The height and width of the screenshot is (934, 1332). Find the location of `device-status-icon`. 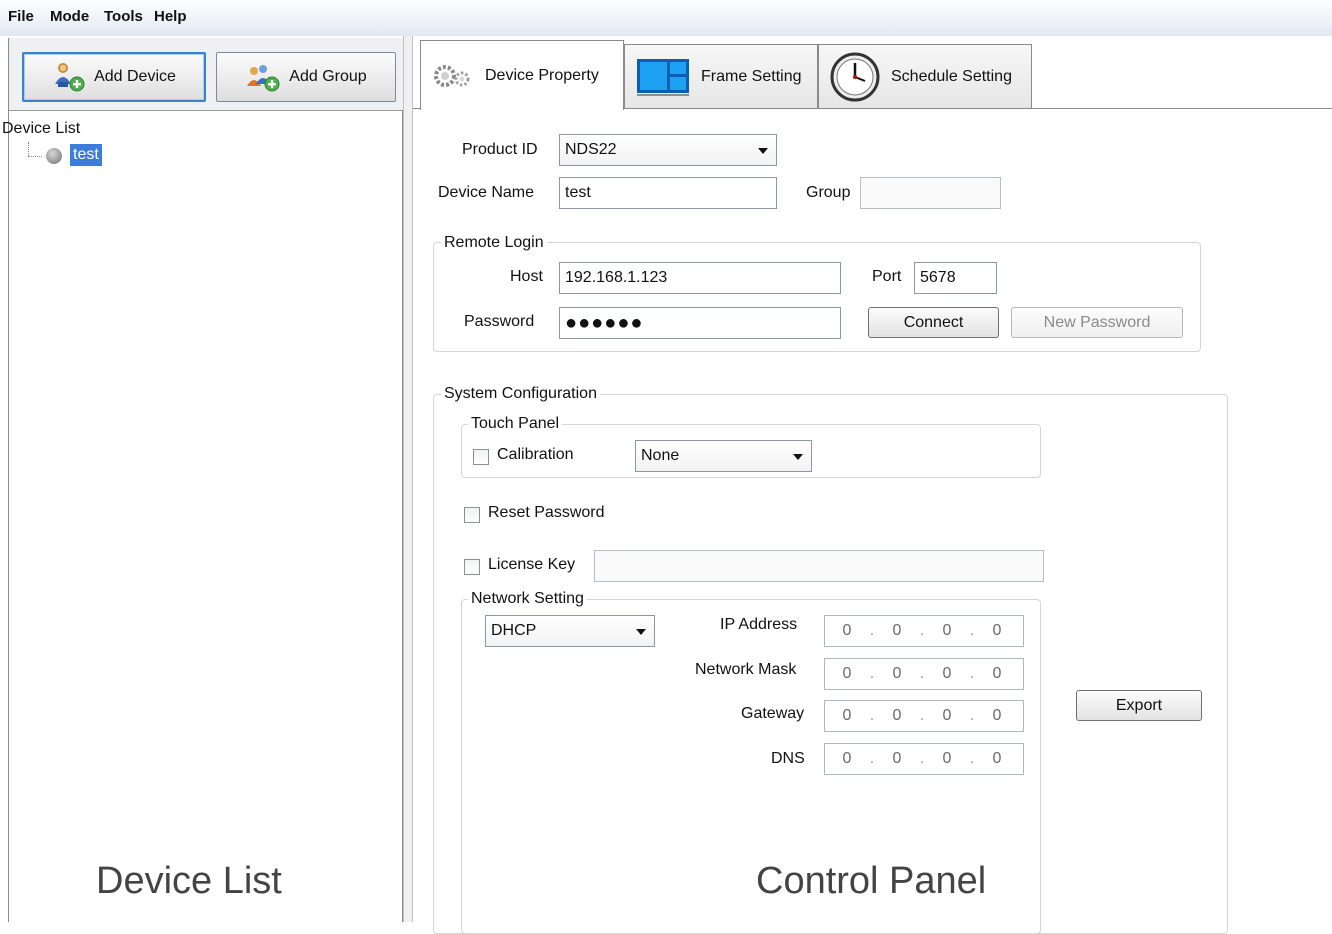

device-status-icon is located at coordinates (54, 156).